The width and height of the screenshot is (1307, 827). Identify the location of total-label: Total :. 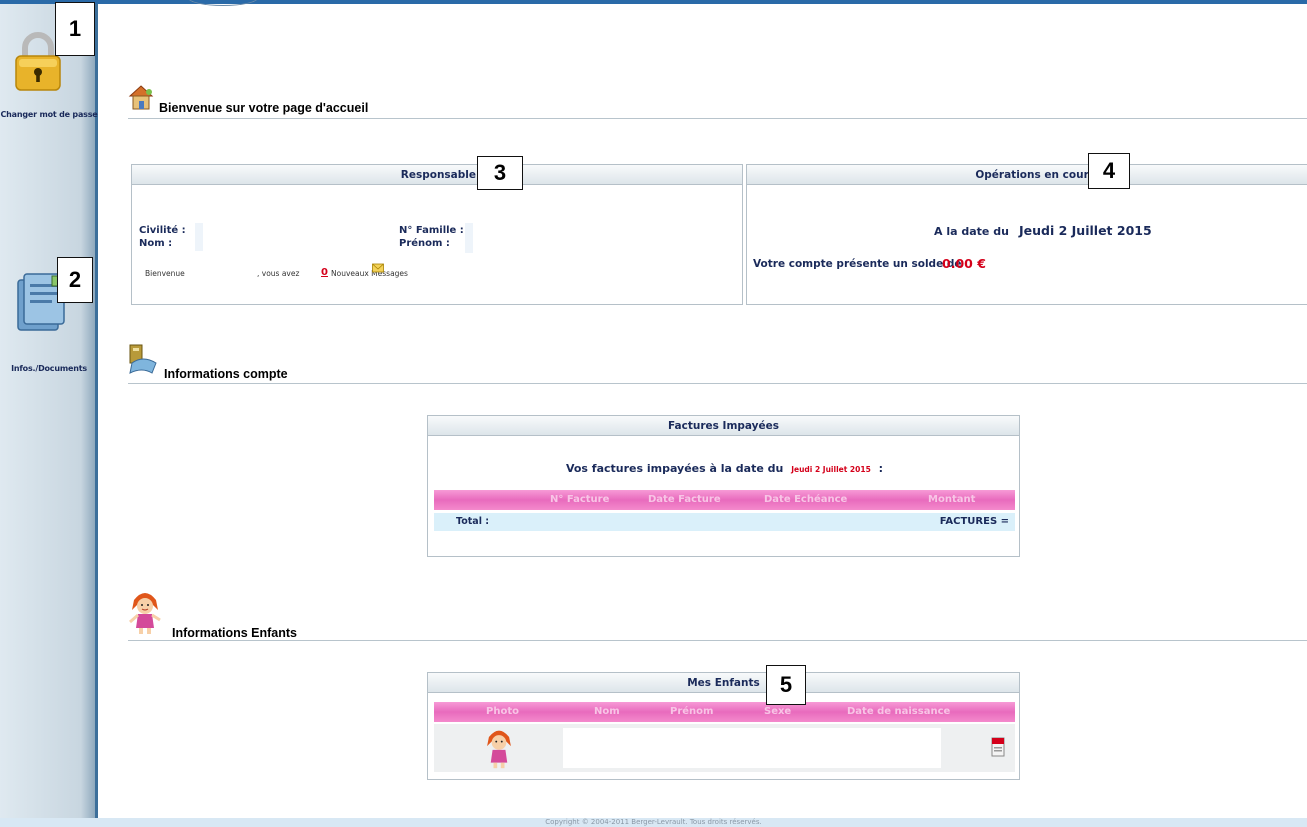
(473, 521).